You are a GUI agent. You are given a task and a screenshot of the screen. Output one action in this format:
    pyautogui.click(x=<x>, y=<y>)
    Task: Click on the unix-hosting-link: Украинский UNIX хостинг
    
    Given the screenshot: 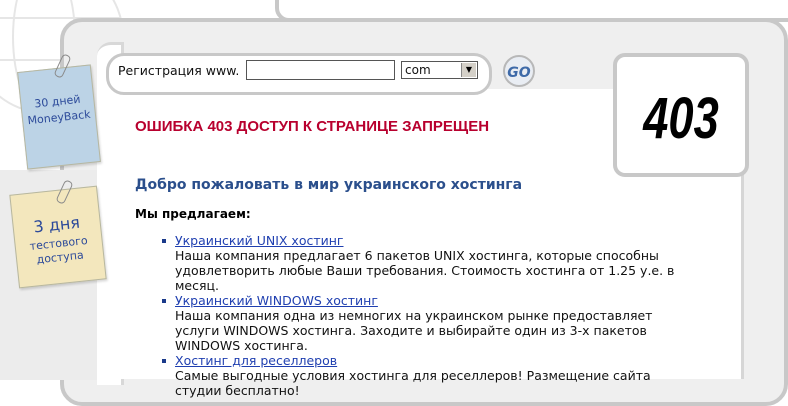 What is the action you would take?
    pyautogui.click(x=259, y=240)
    